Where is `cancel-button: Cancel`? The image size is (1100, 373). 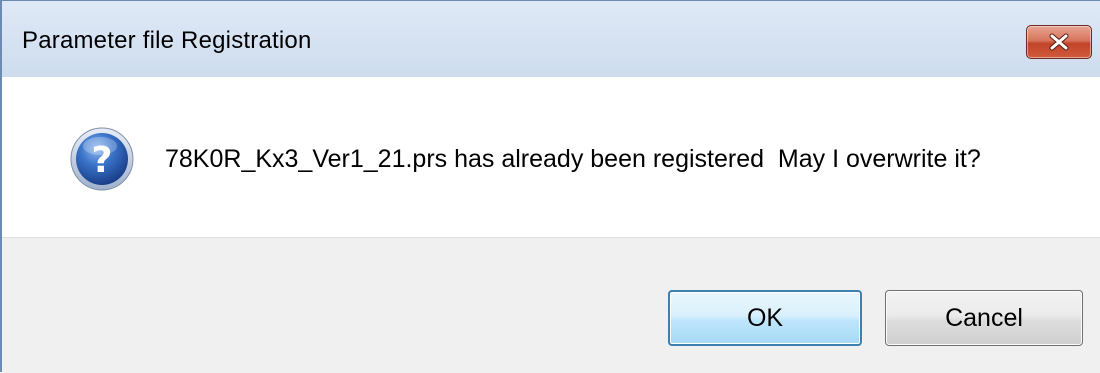
cancel-button: Cancel is located at coordinates (984, 318).